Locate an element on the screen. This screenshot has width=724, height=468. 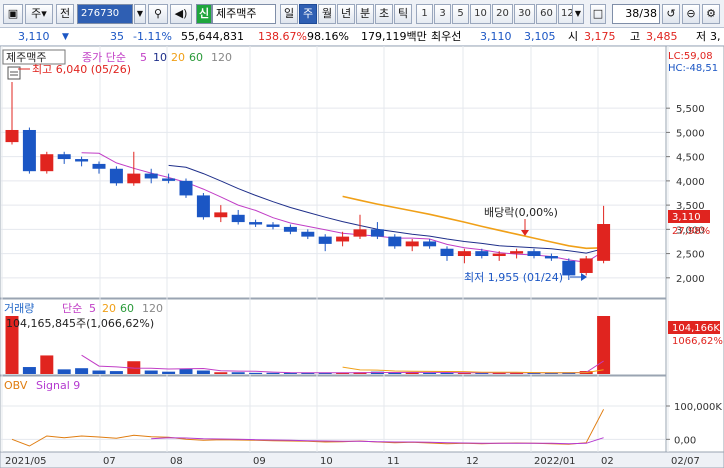
volume-legend-ma120: 120 is located at coordinates (152, 308).